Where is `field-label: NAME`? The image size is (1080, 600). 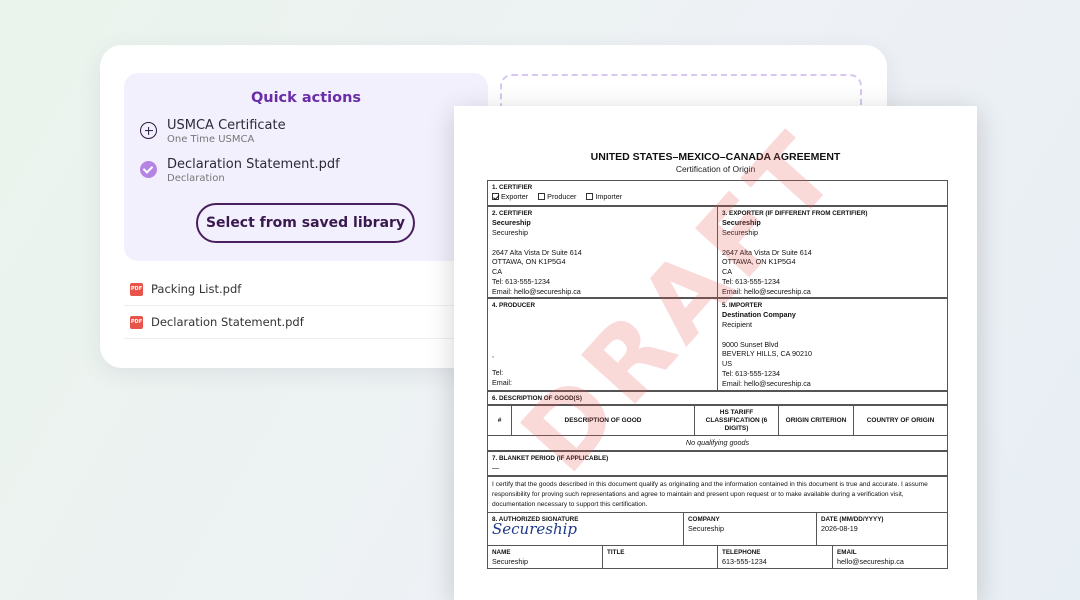 field-label: NAME is located at coordinates (501, 552).